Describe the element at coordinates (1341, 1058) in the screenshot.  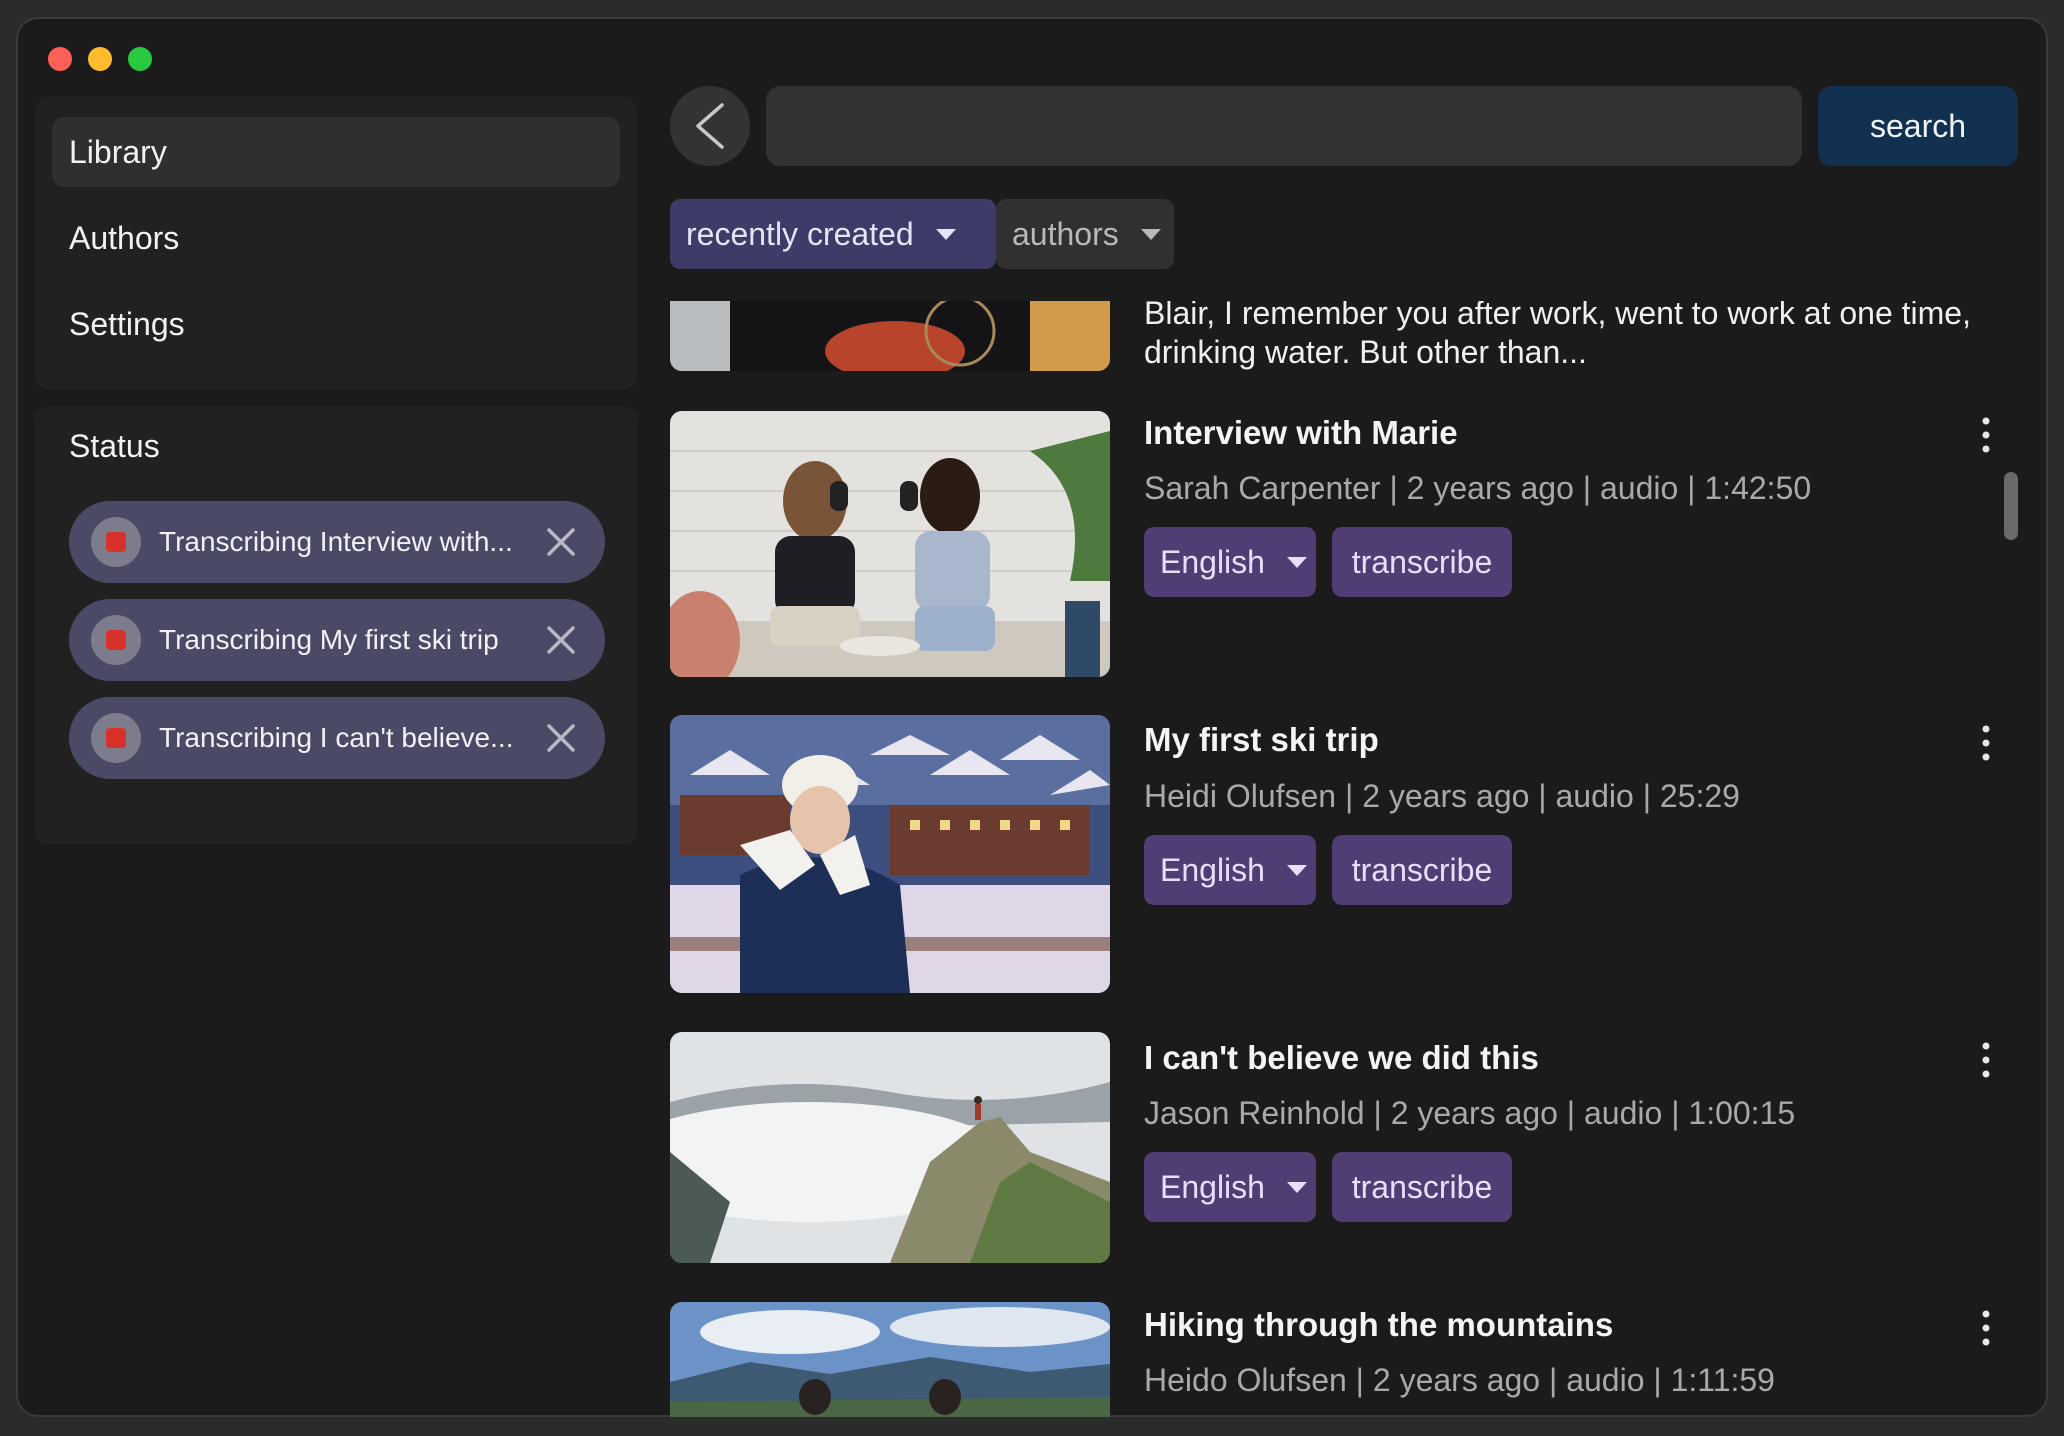
I see `media-title: I can't believe we did this` at that location.